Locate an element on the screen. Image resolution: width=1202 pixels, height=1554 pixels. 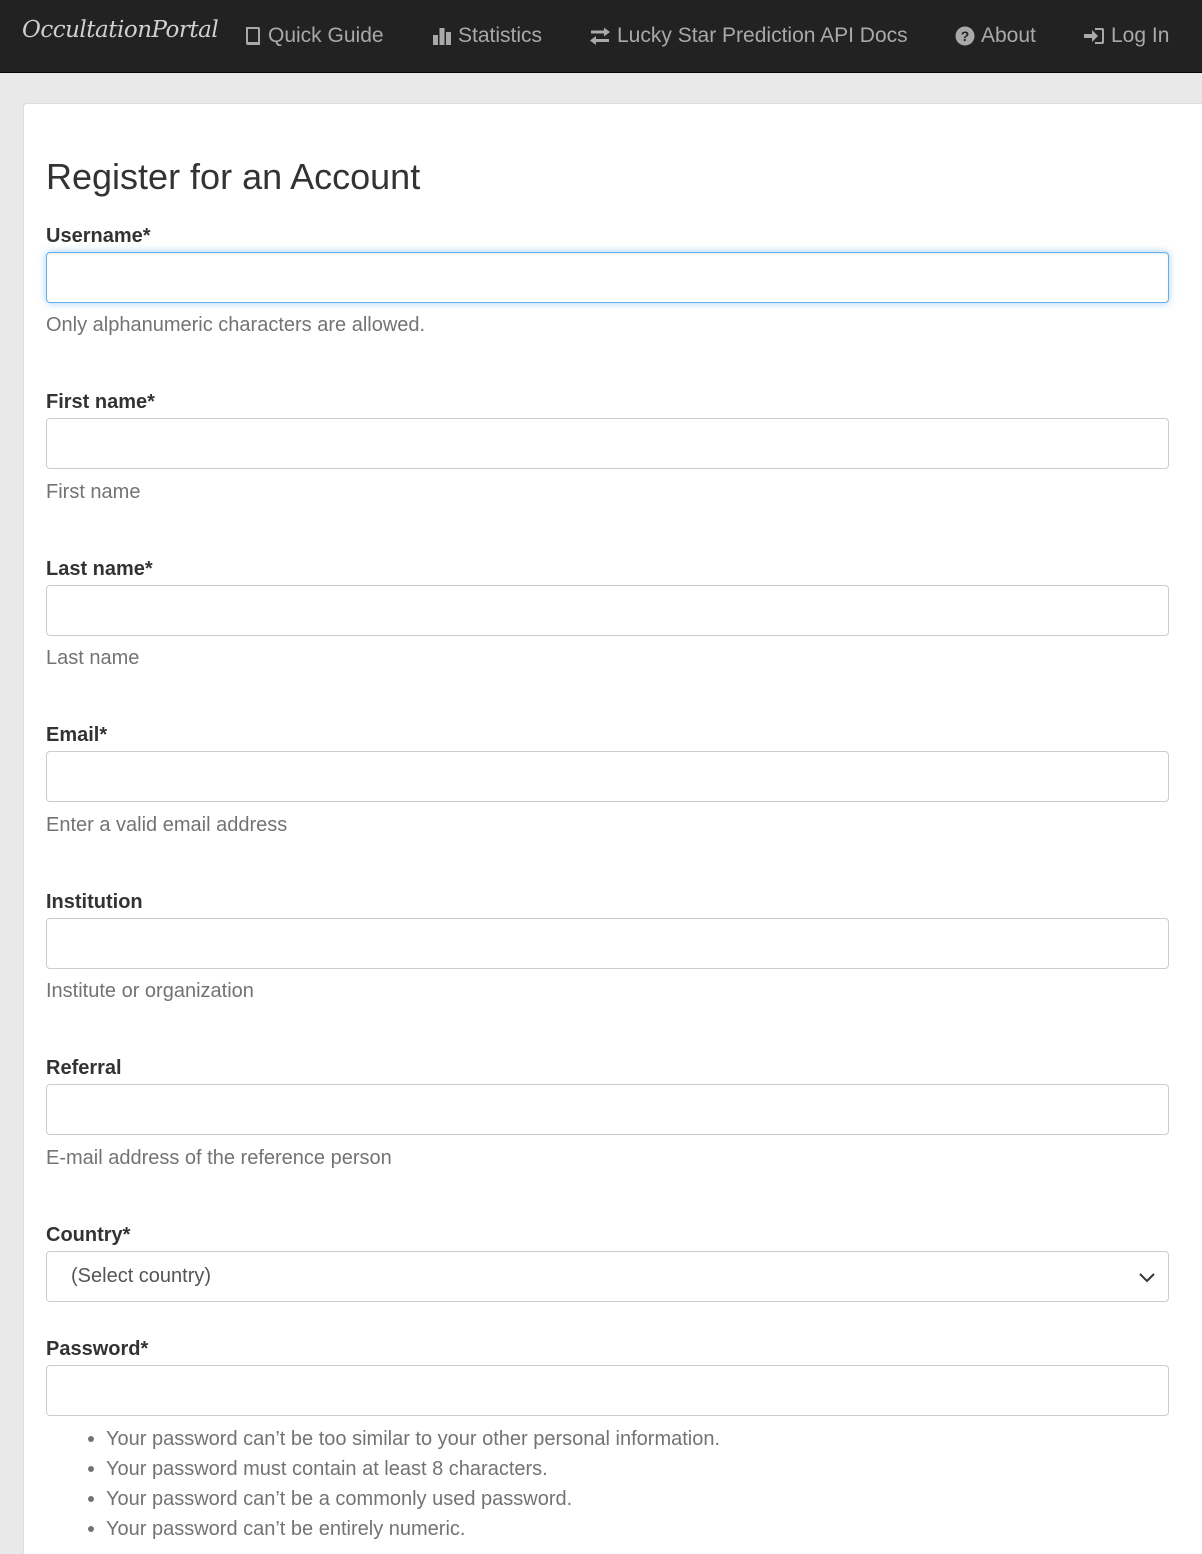
email-label: Email* is located at coordinates (77, 735).